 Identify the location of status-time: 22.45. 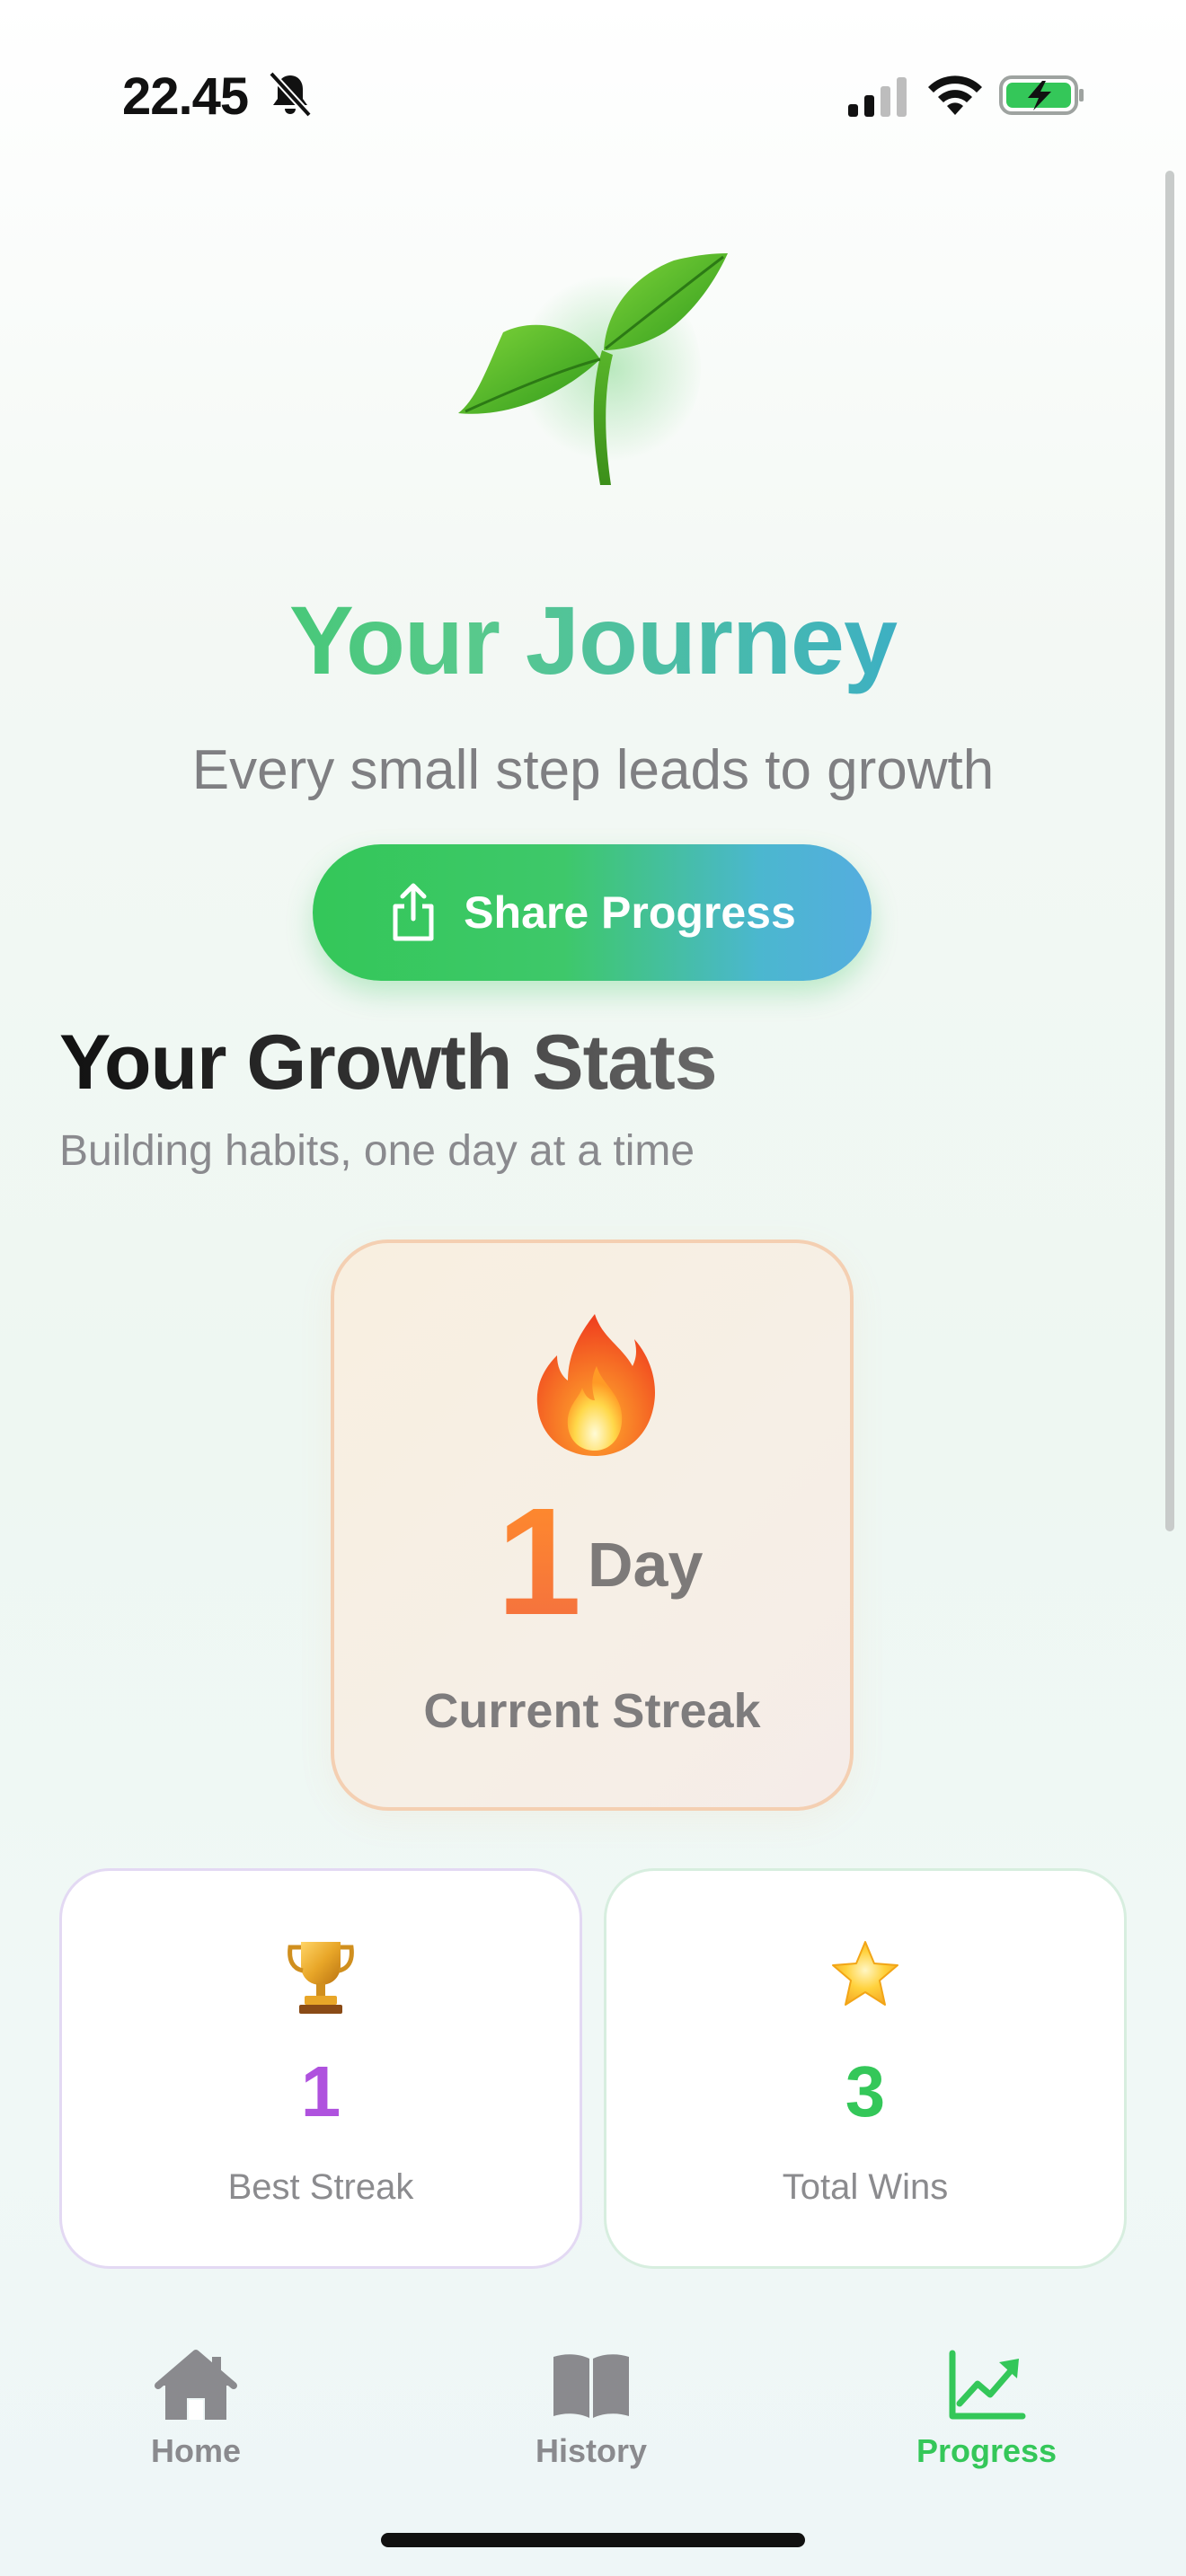
(185, 96).